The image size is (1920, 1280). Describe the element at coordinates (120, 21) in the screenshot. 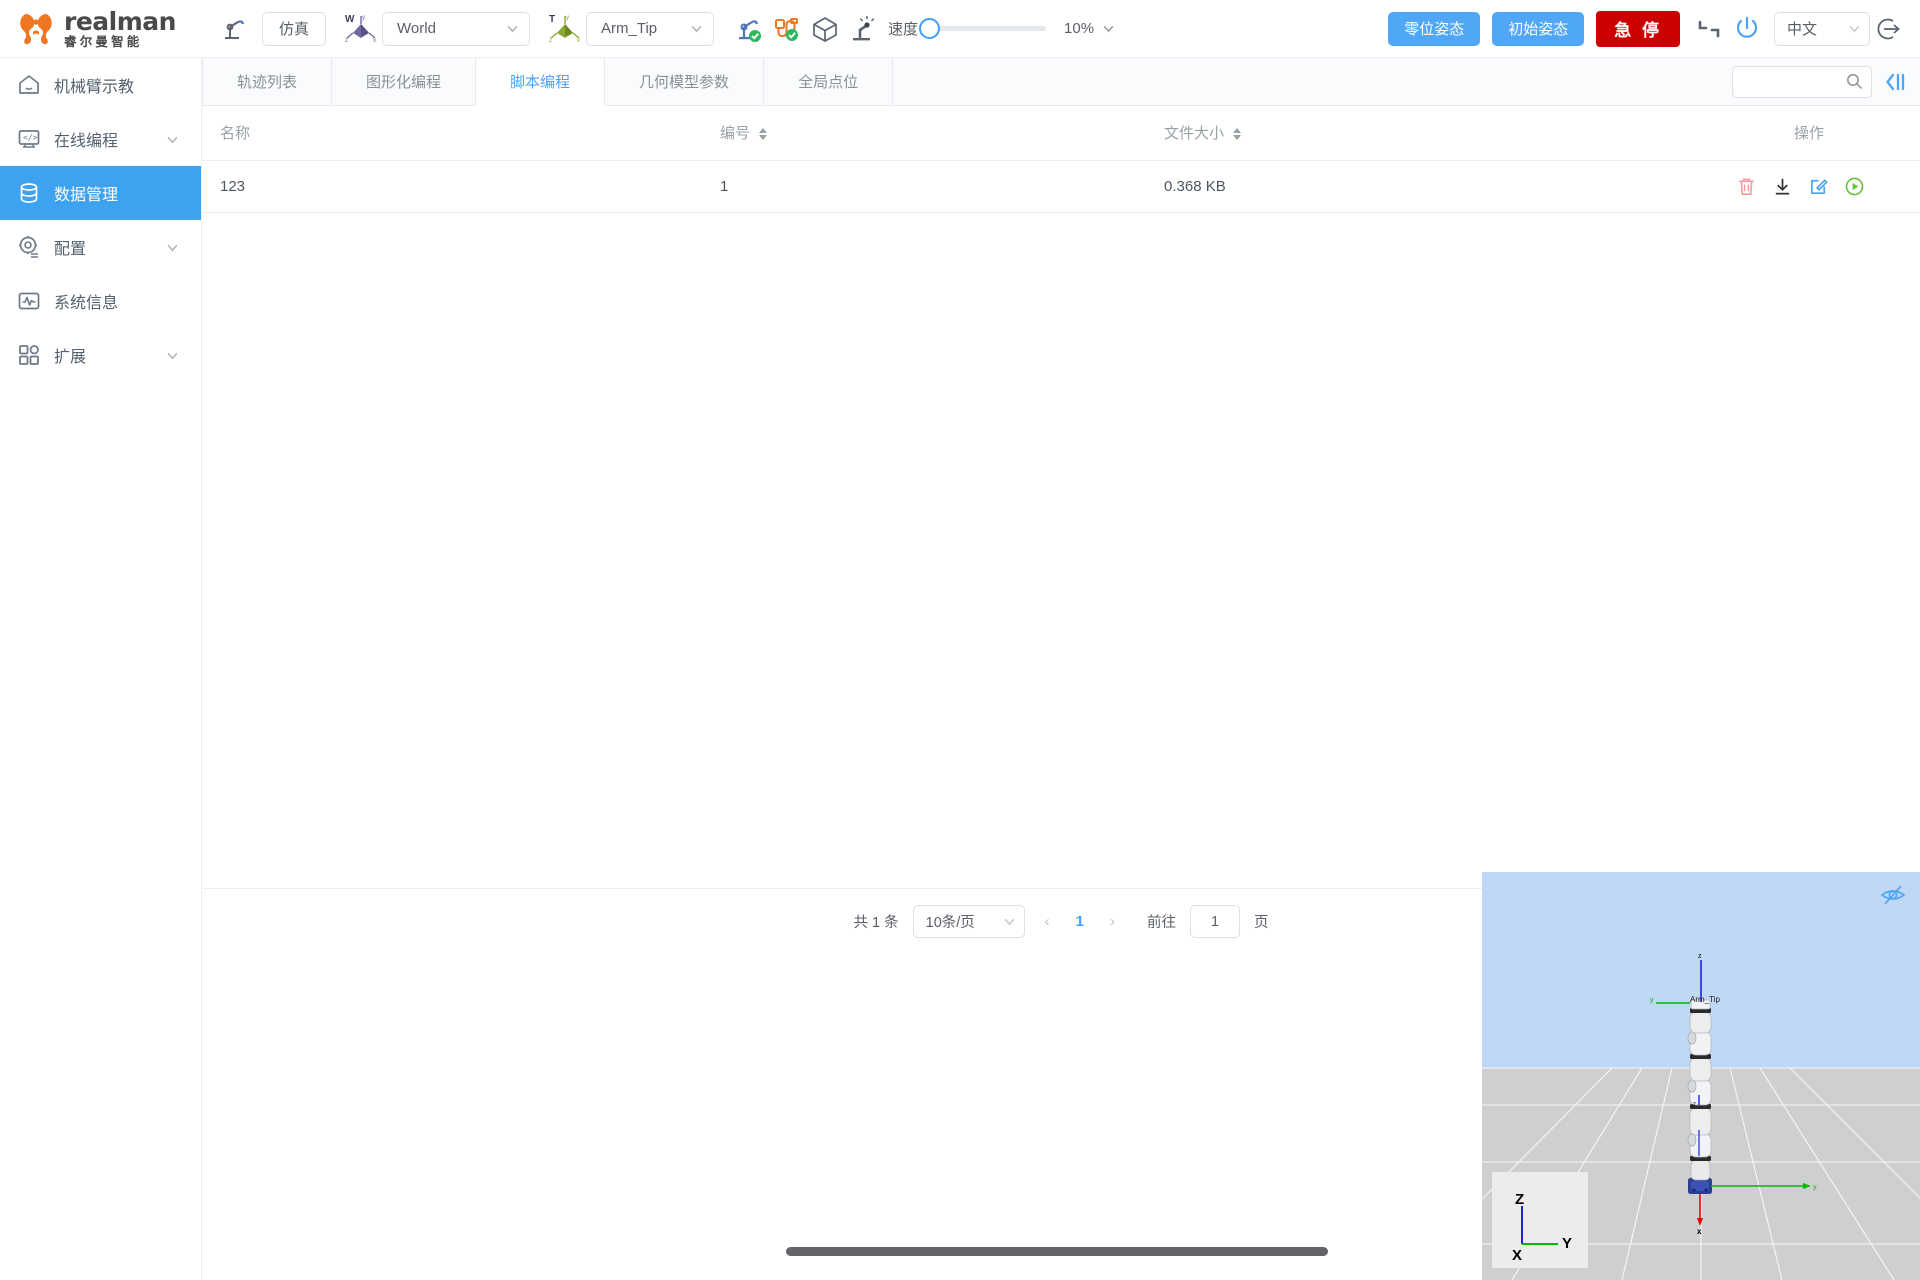

I see `logo-text-en: realman` at that location.